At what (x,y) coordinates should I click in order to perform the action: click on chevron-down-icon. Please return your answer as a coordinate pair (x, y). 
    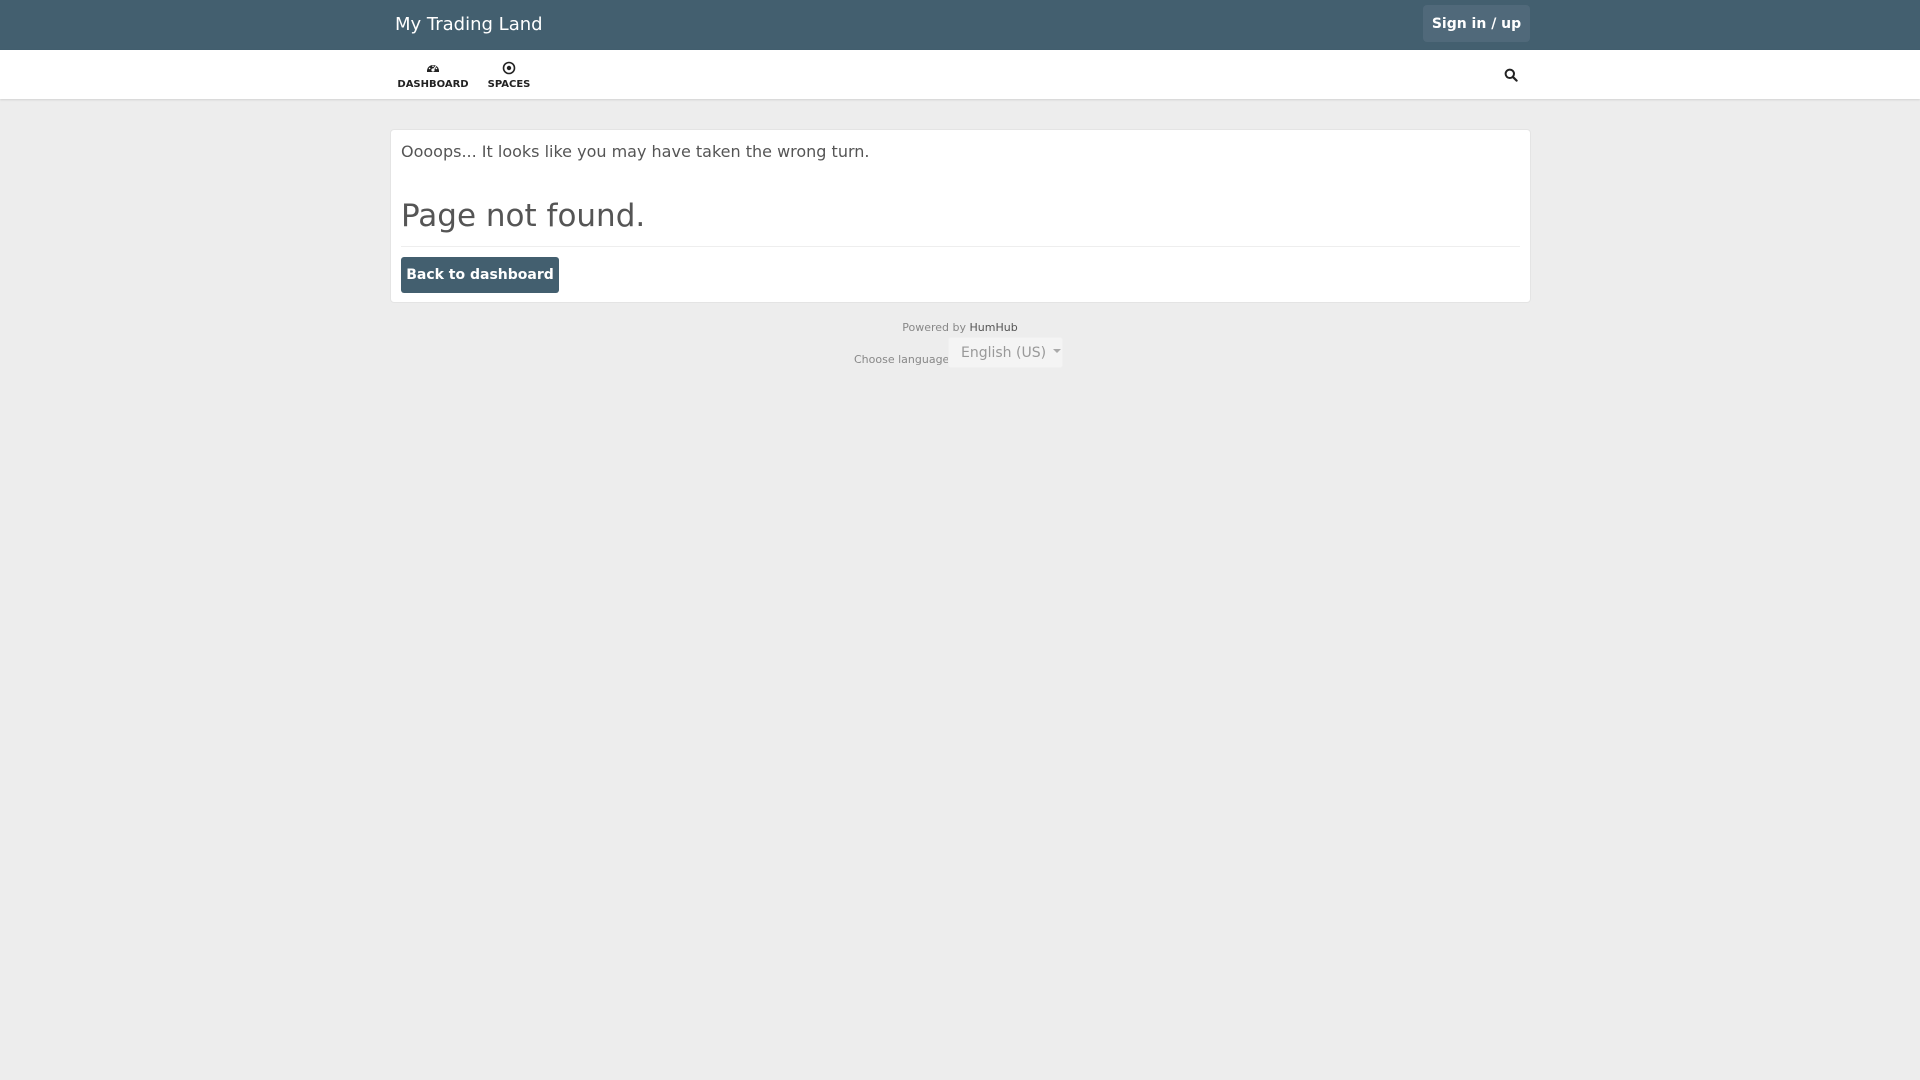
    Looking at the image, I should click on (1057, 350).